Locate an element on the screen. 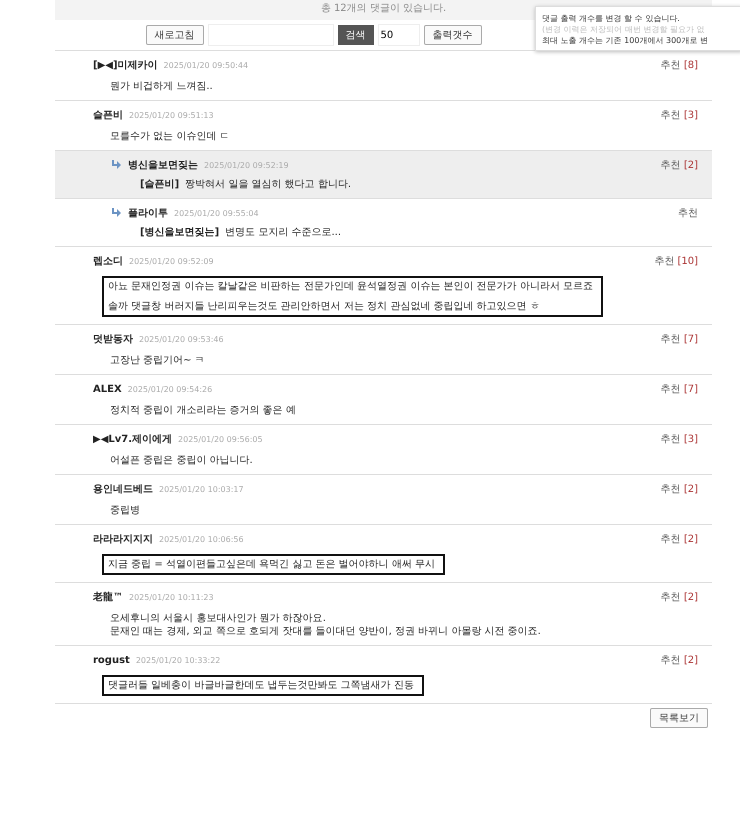 This screenshot has height=821, width=740. comment-time: 2025/01/20 10:11:23 is located at coordinates (171, 597).